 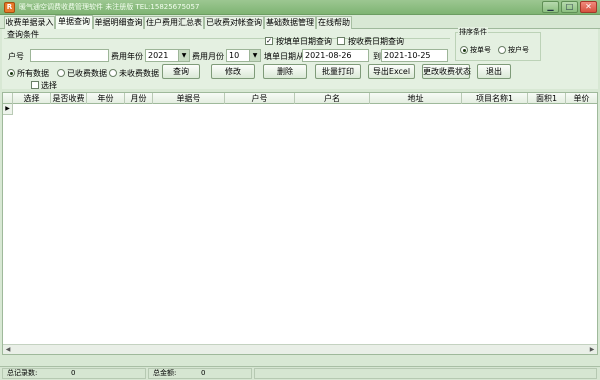 What do you see at coordinates (495, 98) in the screenshot?
I see `col-item-name-1: 项目名称1` at bounding box center [495, 98].